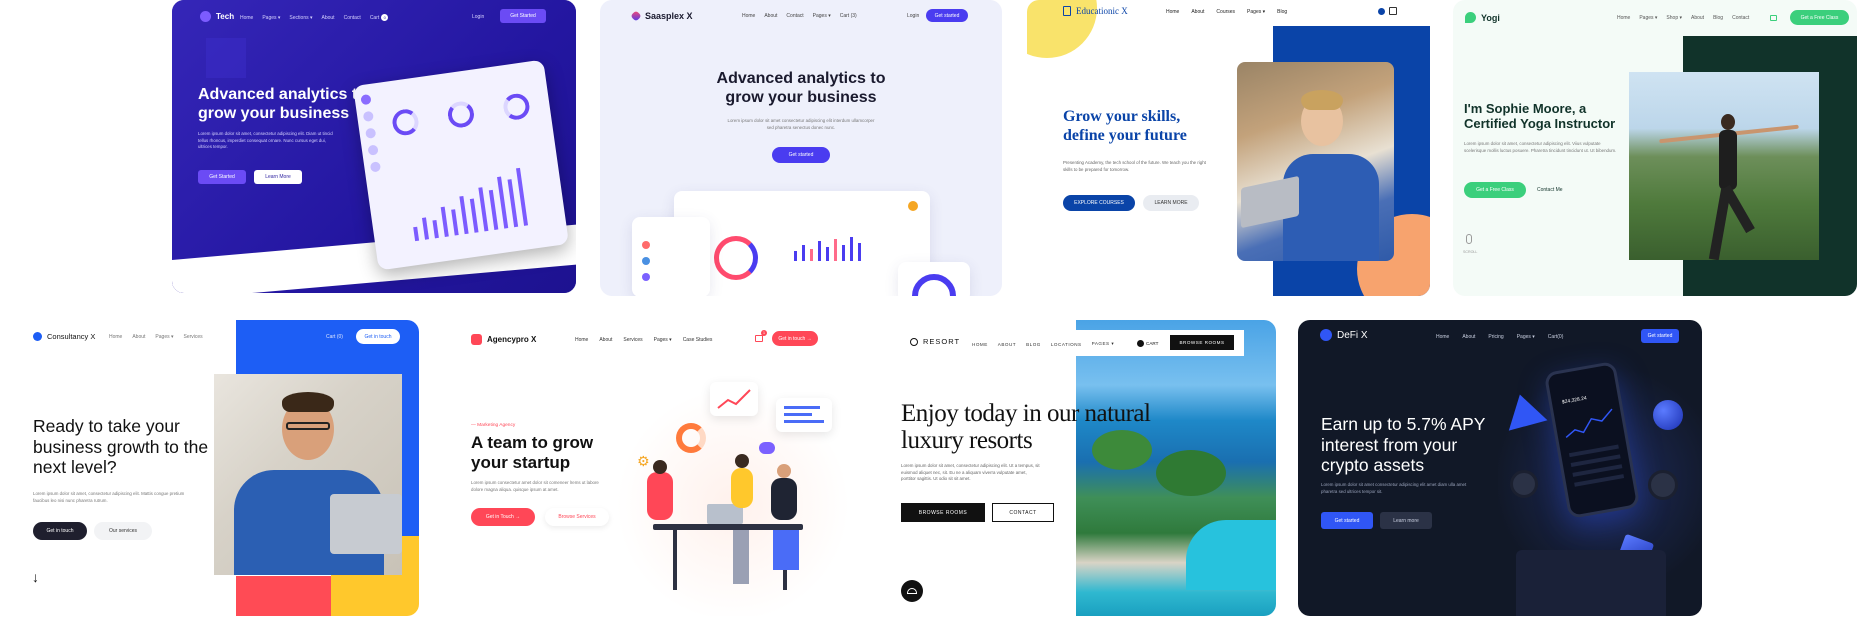 This screenshot has height=621, width=1873. I want to click on saasplex-dash-bars, so click(829, 246).